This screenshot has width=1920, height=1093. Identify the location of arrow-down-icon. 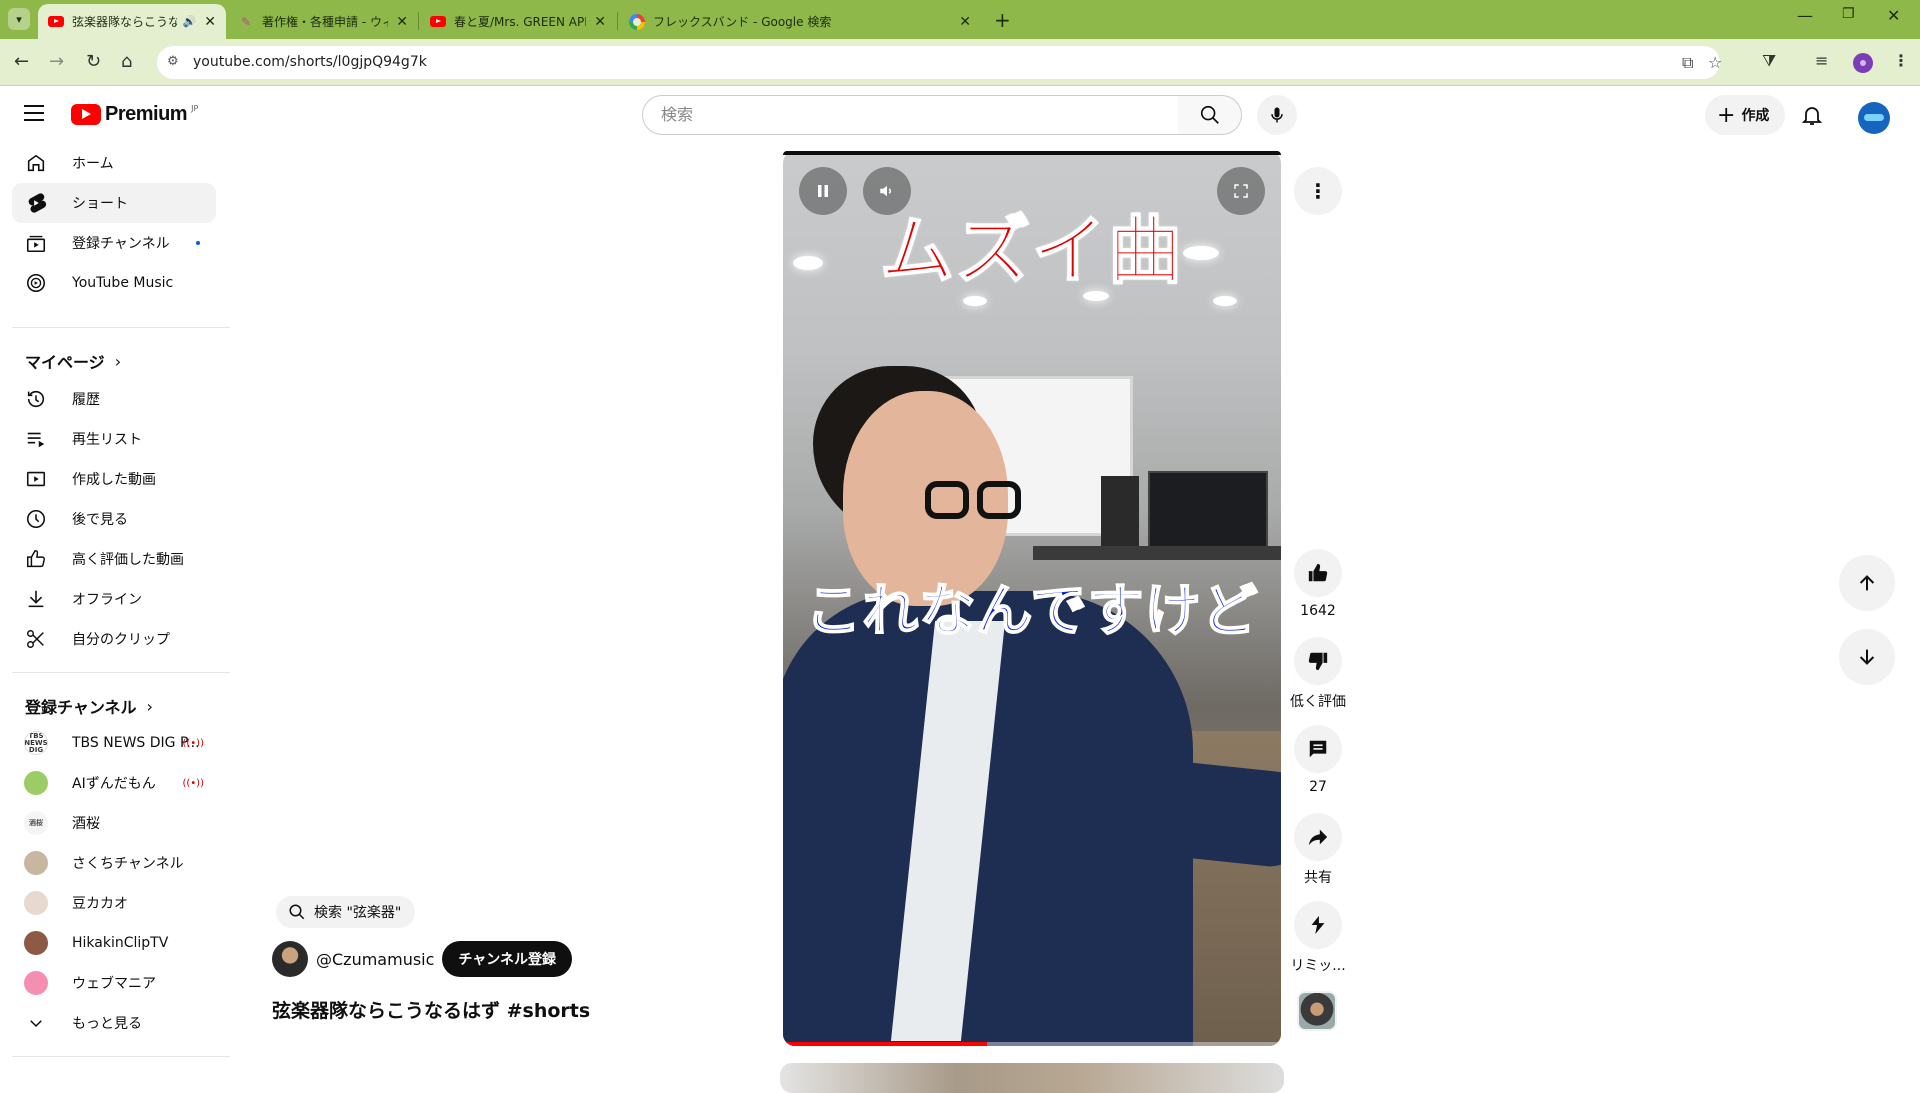
(1867, 657).